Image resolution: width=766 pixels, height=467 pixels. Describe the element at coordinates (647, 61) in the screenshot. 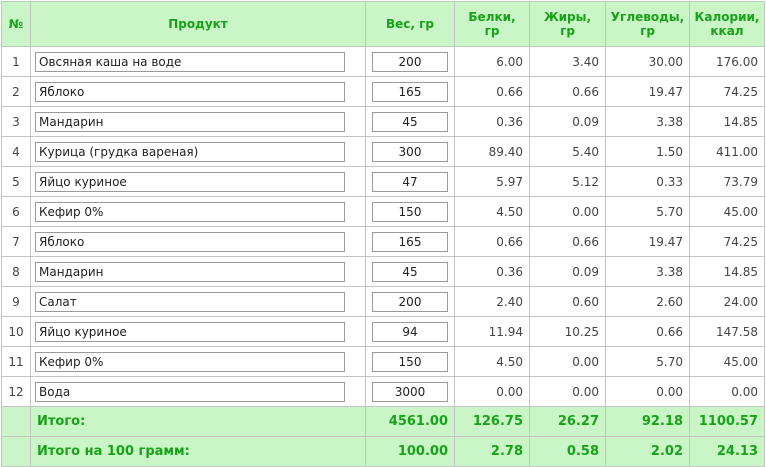

I see `carbs-value: 30.00` at that location.